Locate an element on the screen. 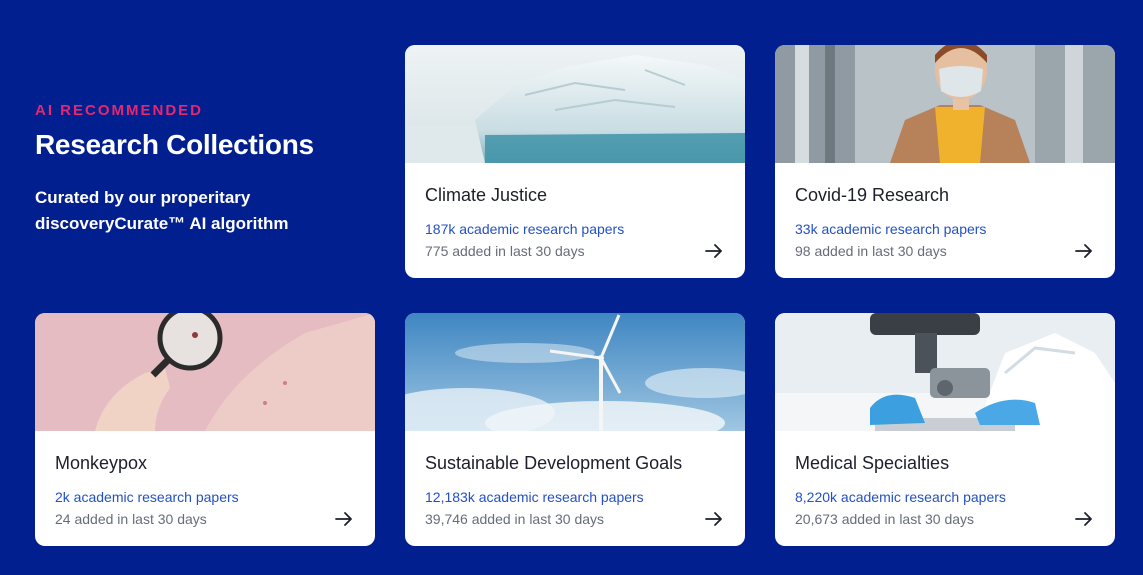 The height and width of the screenshot is (575, 1143). collection-title: Sustainable Development Goals is located at coordinates (554, 463).